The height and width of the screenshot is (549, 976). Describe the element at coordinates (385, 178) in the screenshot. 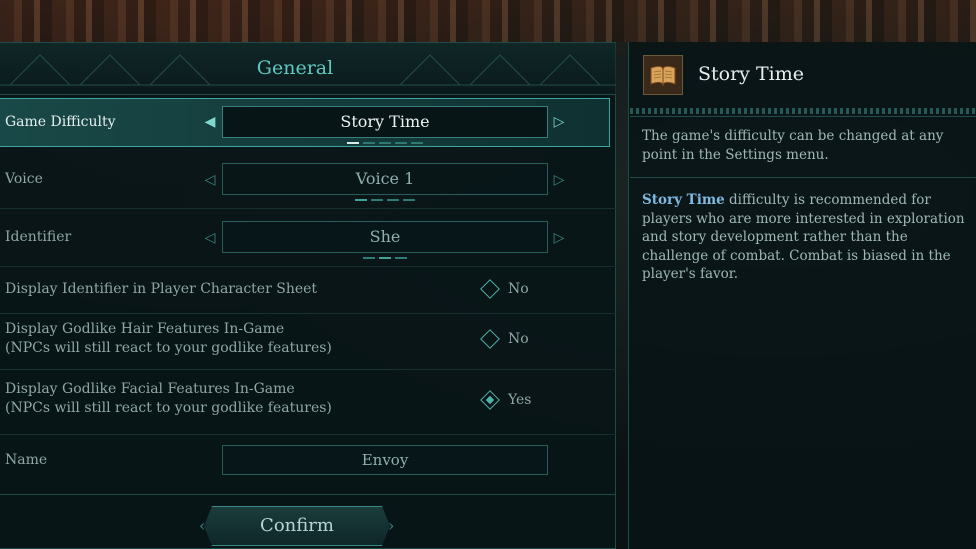

I see `voice-value-text: Voice 1` at that location.